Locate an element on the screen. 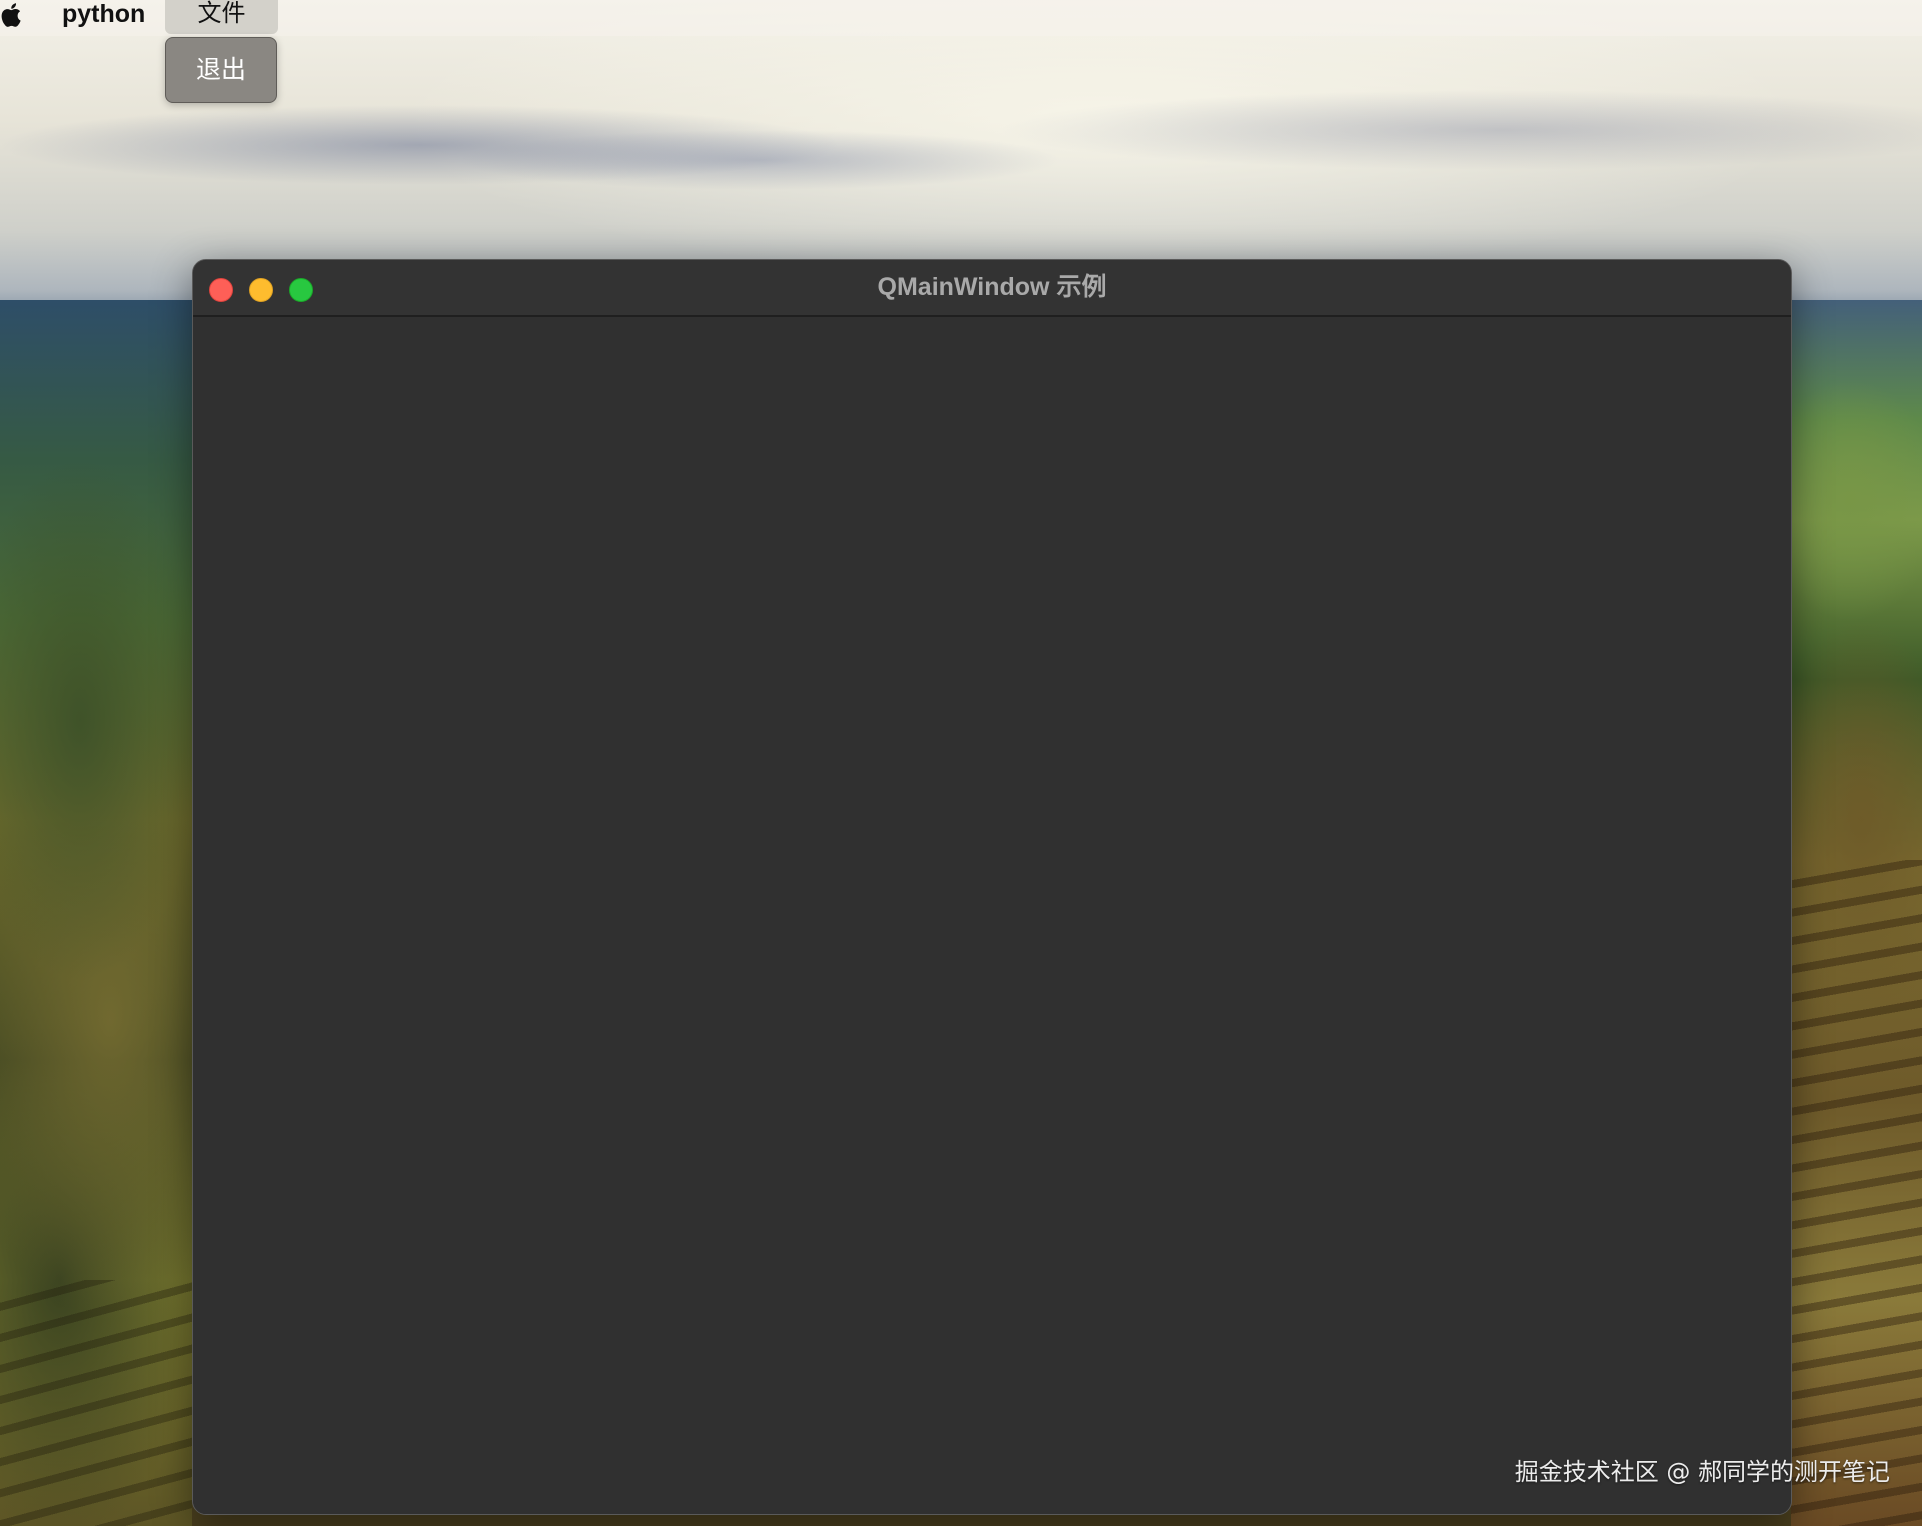 This screenshot has width=1922, height=1526. wallpaper-right-landscape is located at coordinates (1856, 913).